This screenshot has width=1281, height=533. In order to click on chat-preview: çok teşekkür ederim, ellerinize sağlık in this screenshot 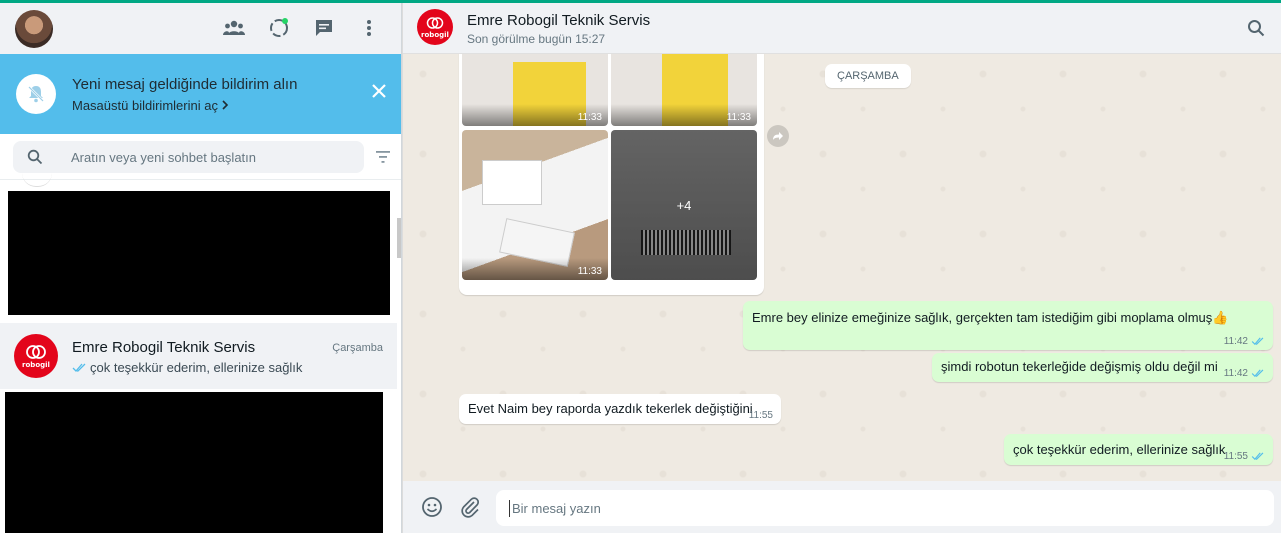, I will do `click(187, 367)`.